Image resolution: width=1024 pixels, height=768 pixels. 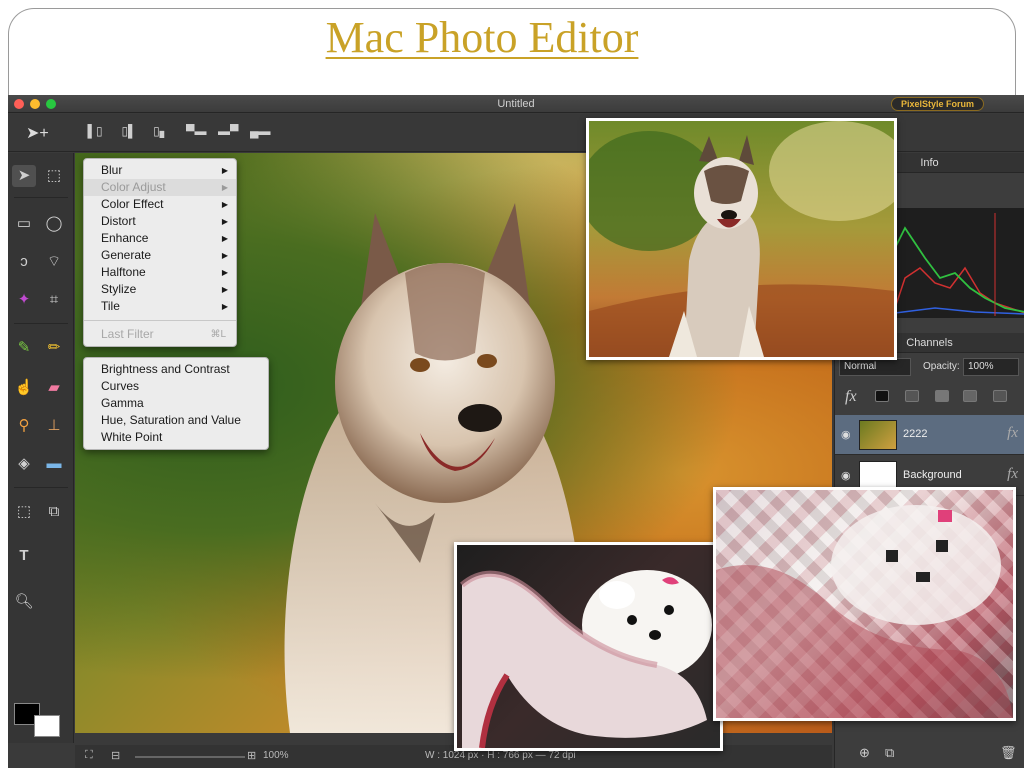 I want to click on brush-icon: ✎, so click(x=24, y=348).